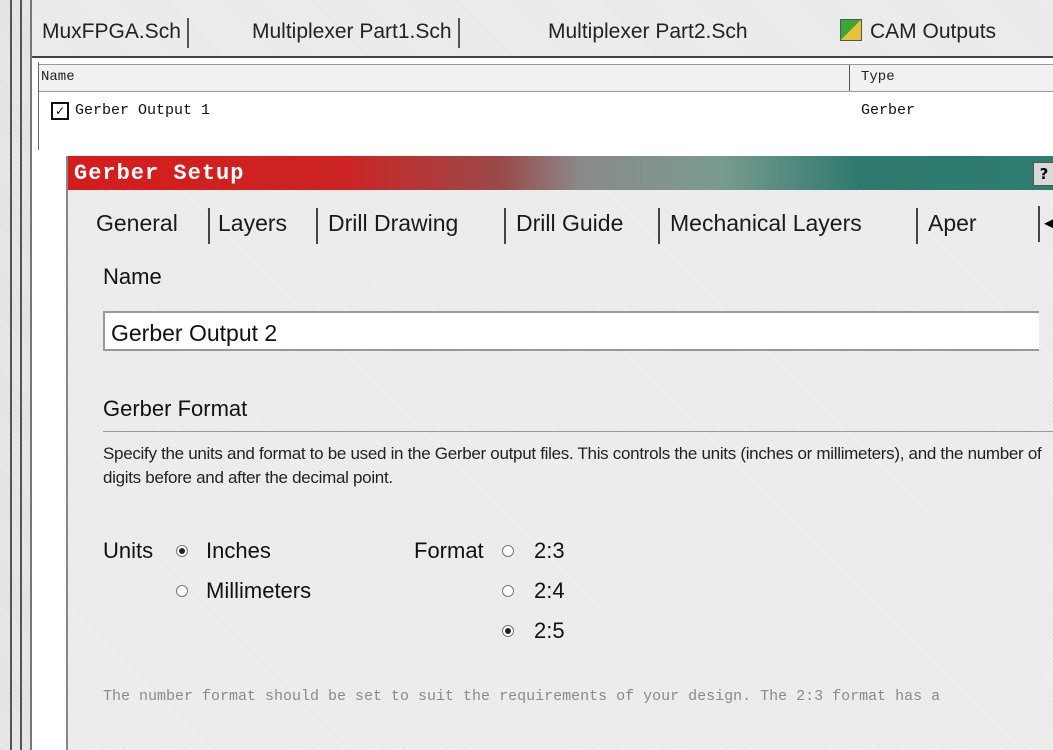 Image resolution: width=1053 pixels, height=750 pixels. What do you see at coordinates (182, 591) in the screenshot?
I see `units-millimeters-radio` at bounding box center [182, 591].